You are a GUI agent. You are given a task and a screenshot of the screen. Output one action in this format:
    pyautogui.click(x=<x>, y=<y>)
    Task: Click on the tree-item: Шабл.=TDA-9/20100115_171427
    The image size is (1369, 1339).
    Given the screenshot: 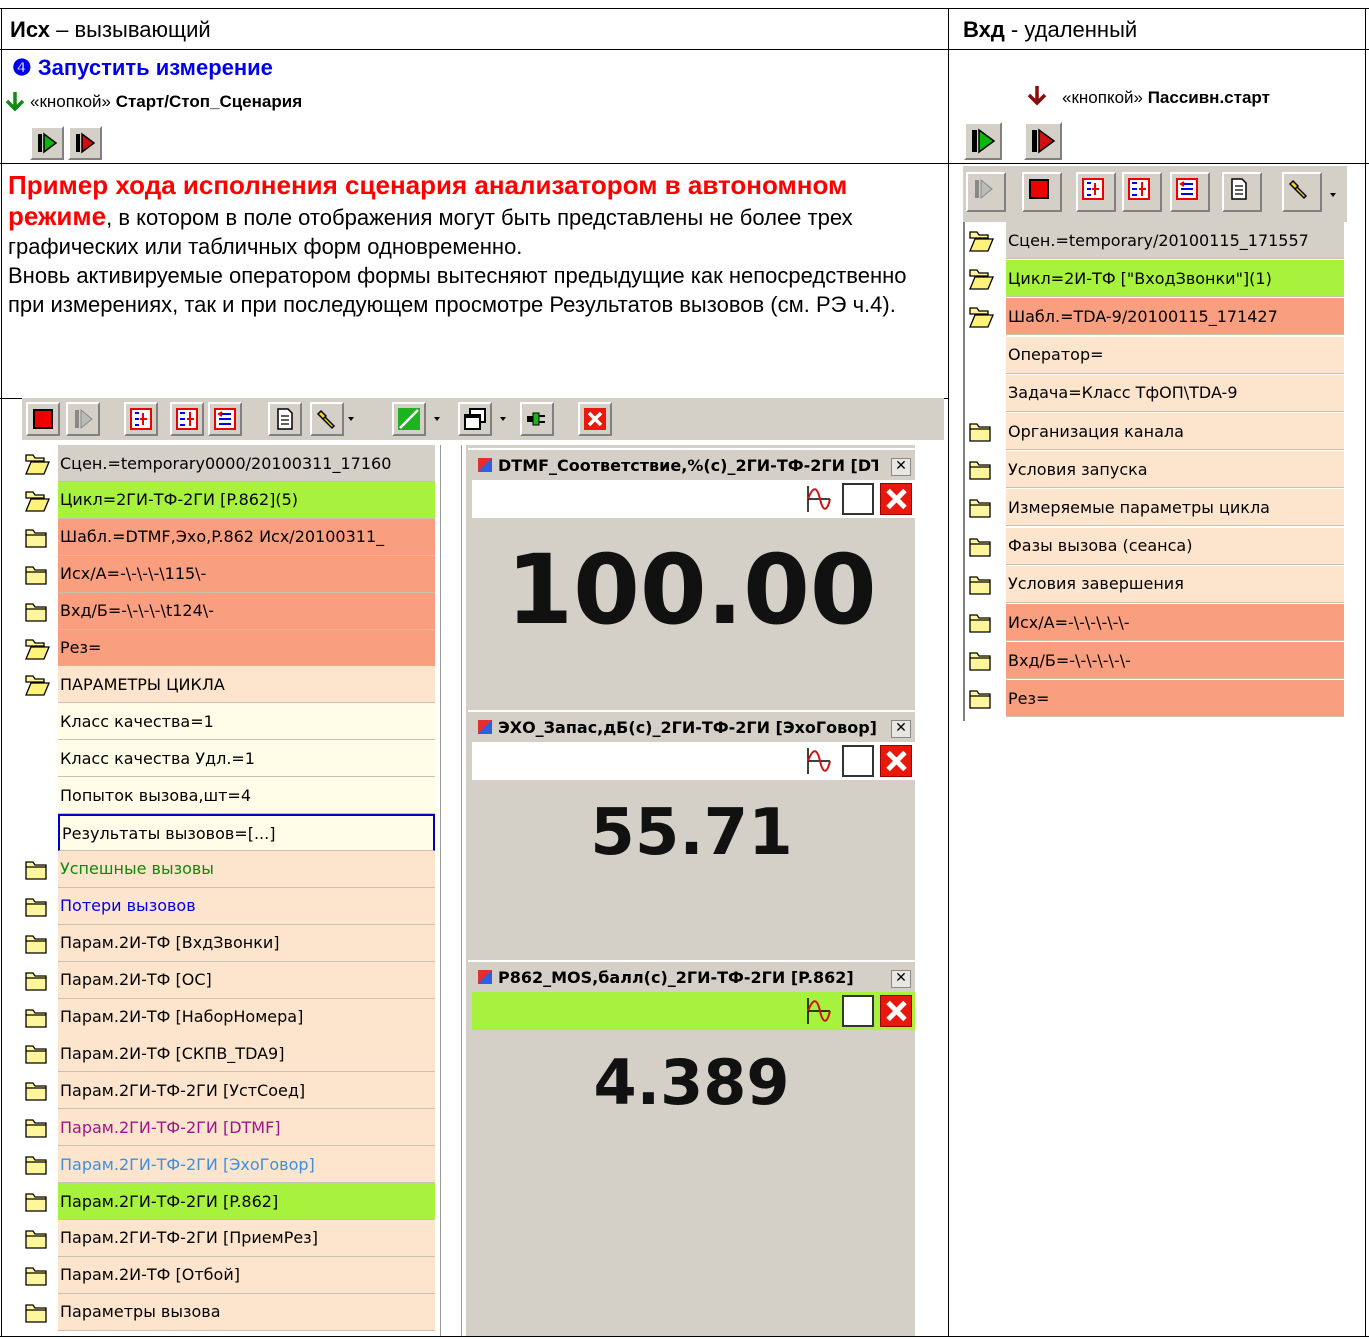 What is the action you would take?
    pyautogui.click(x=1155, y=317)
    